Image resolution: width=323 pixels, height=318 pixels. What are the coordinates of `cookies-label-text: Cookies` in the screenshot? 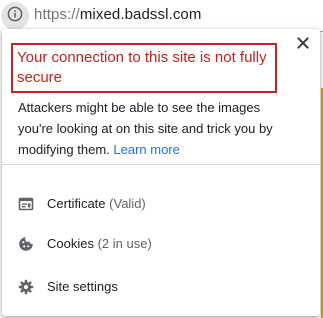 It's located at (70, 243).